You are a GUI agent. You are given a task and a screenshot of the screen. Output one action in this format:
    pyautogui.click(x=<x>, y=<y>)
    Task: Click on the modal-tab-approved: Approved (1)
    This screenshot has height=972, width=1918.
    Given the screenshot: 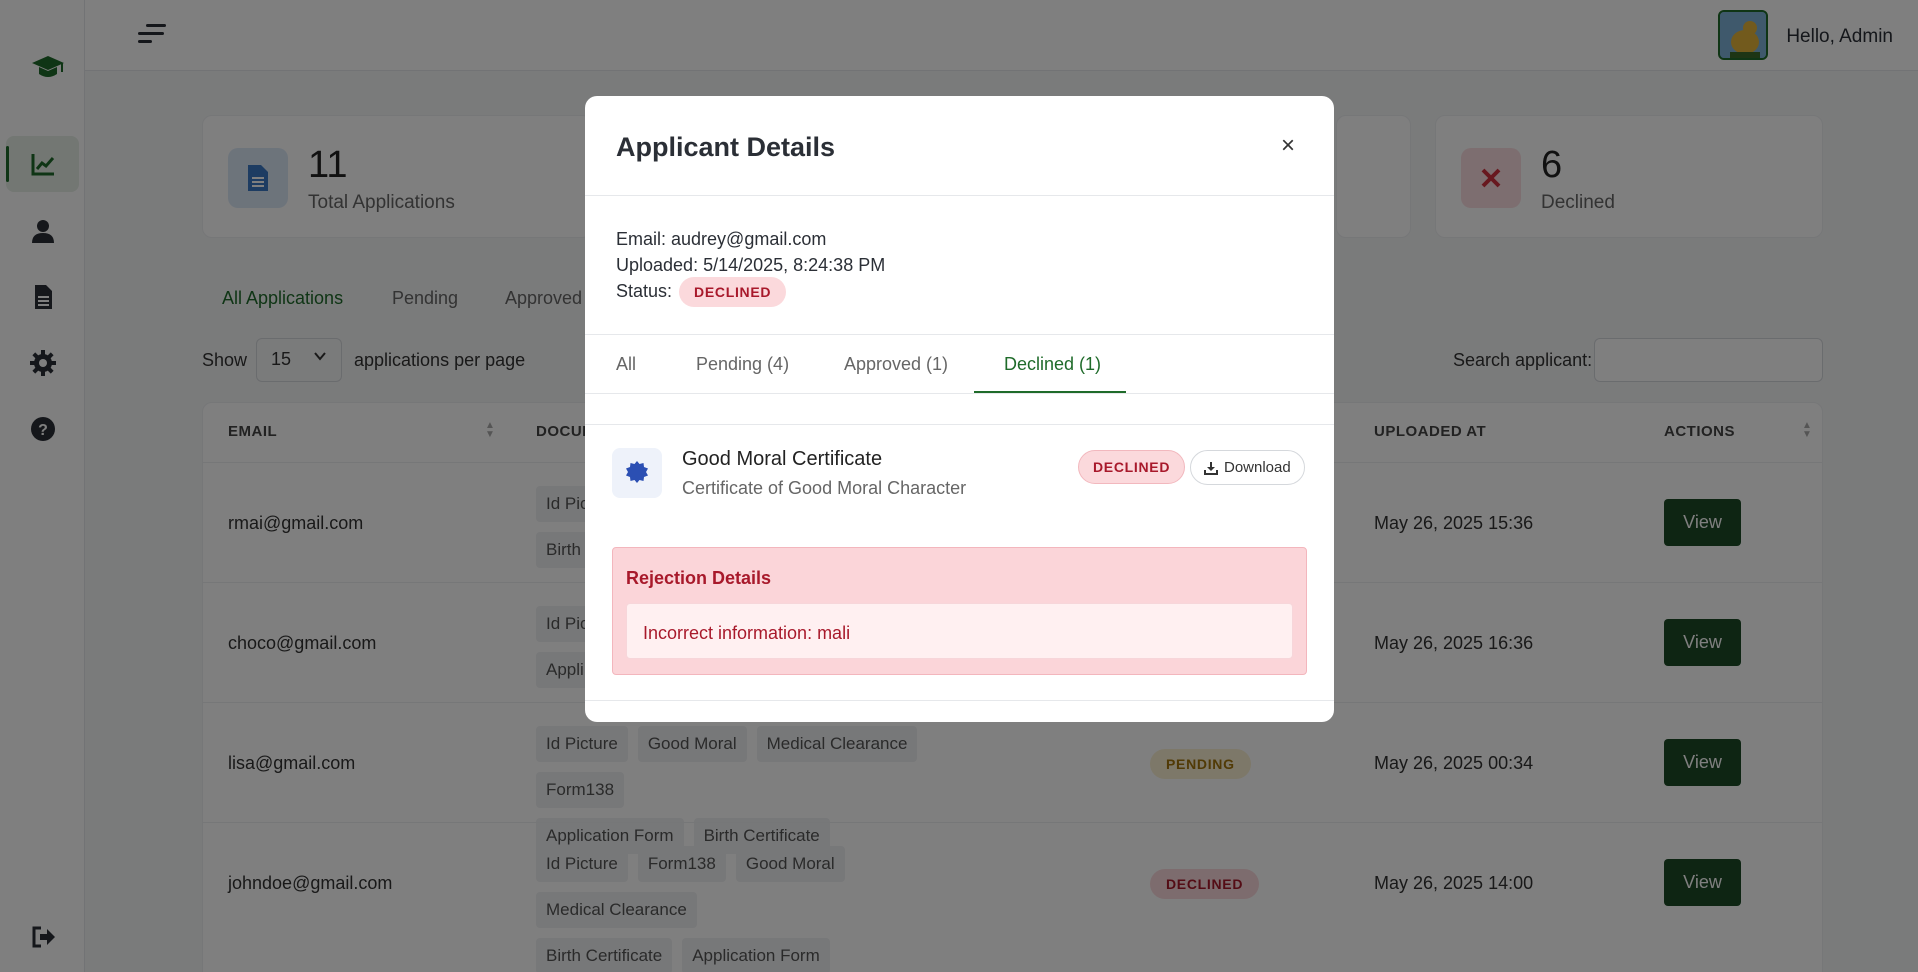 What is the action you would take?
    pyautogui.click(x=896, y=364)
    